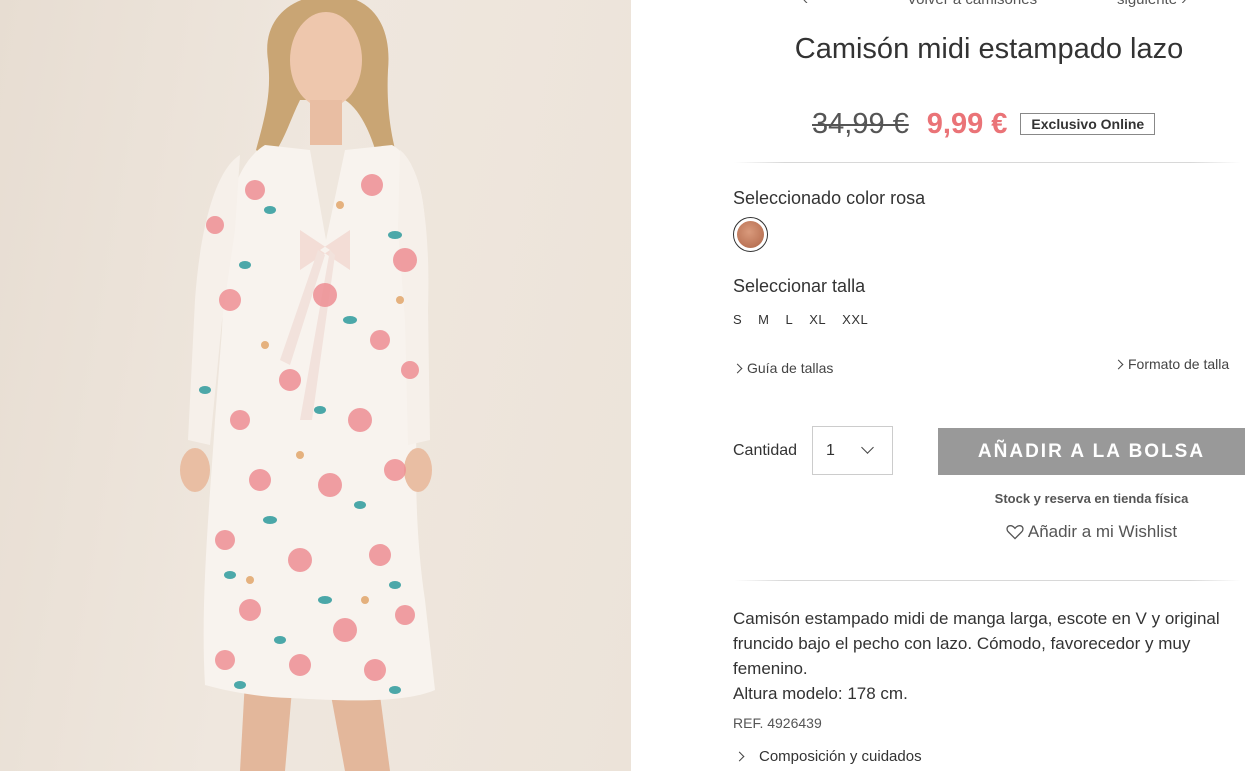 This screenshot has width=1252, height=771. I want to click on size-option-xxl: XXL, so click(855, 319).